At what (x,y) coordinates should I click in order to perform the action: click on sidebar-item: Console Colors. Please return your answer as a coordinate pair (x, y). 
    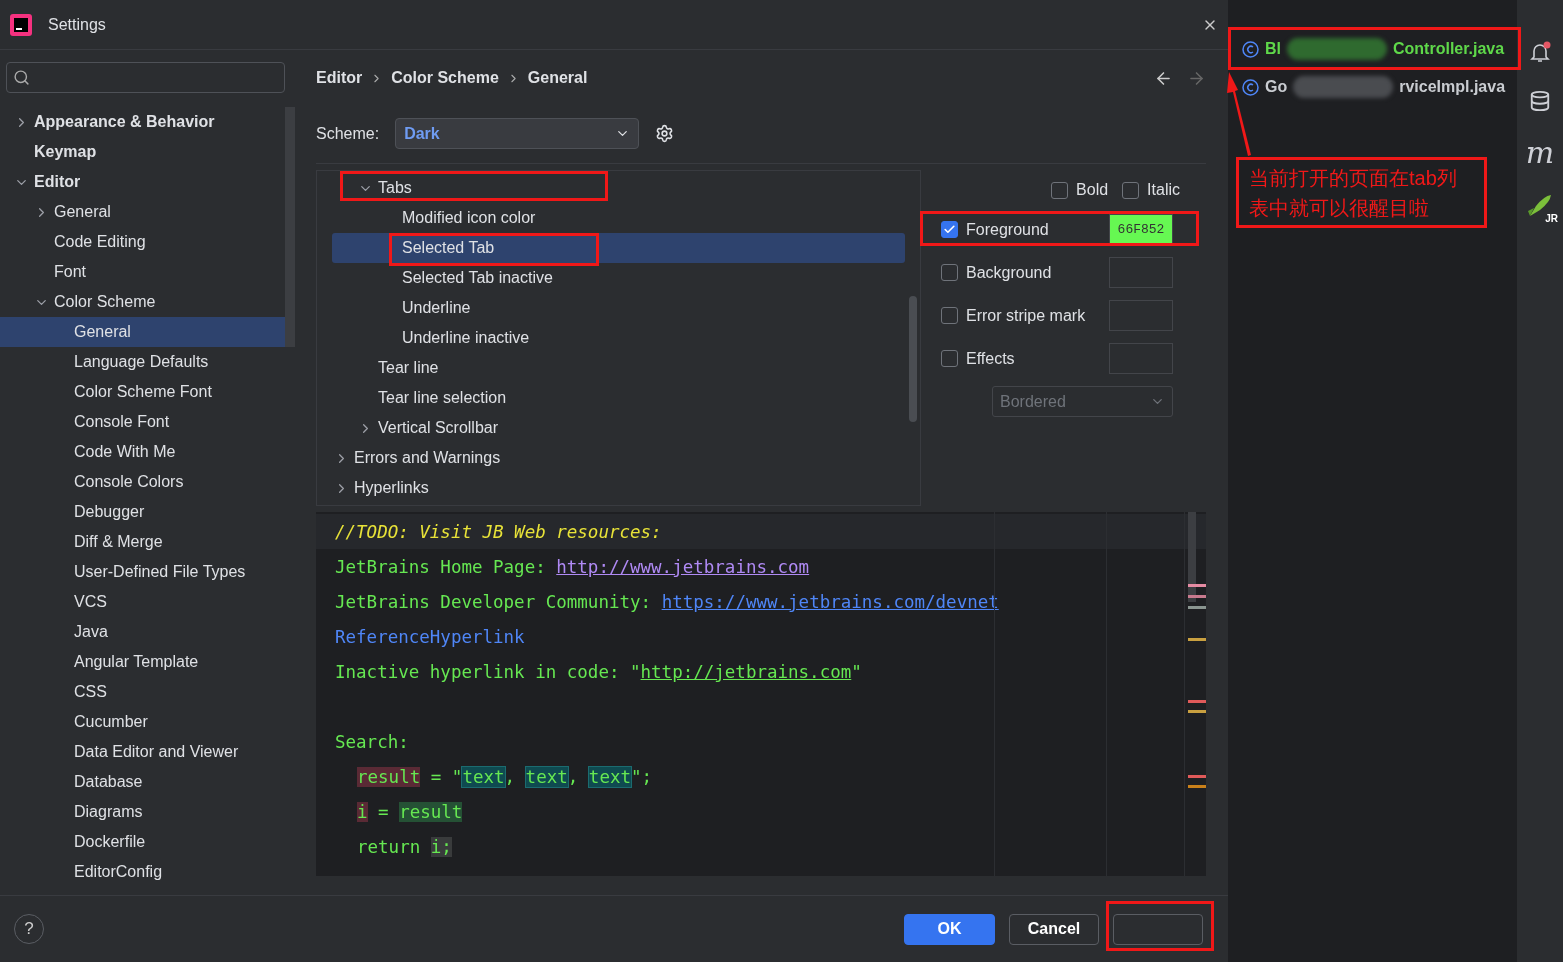
    Looking at the image, I should click on (142, 482).